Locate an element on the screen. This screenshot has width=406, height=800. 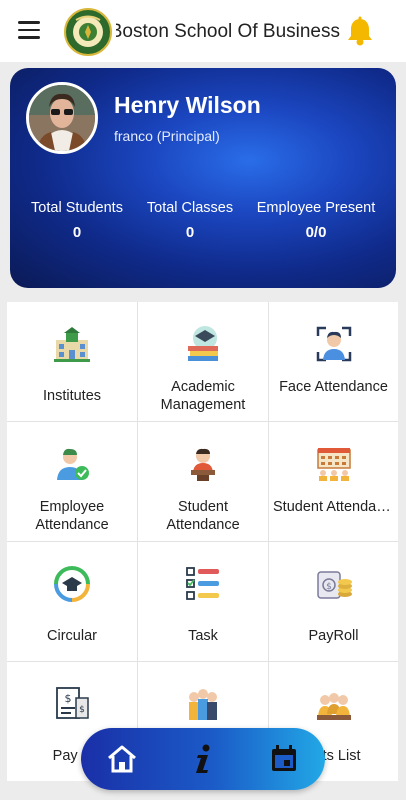
calendar-icon is located at coordinates (284, 759).